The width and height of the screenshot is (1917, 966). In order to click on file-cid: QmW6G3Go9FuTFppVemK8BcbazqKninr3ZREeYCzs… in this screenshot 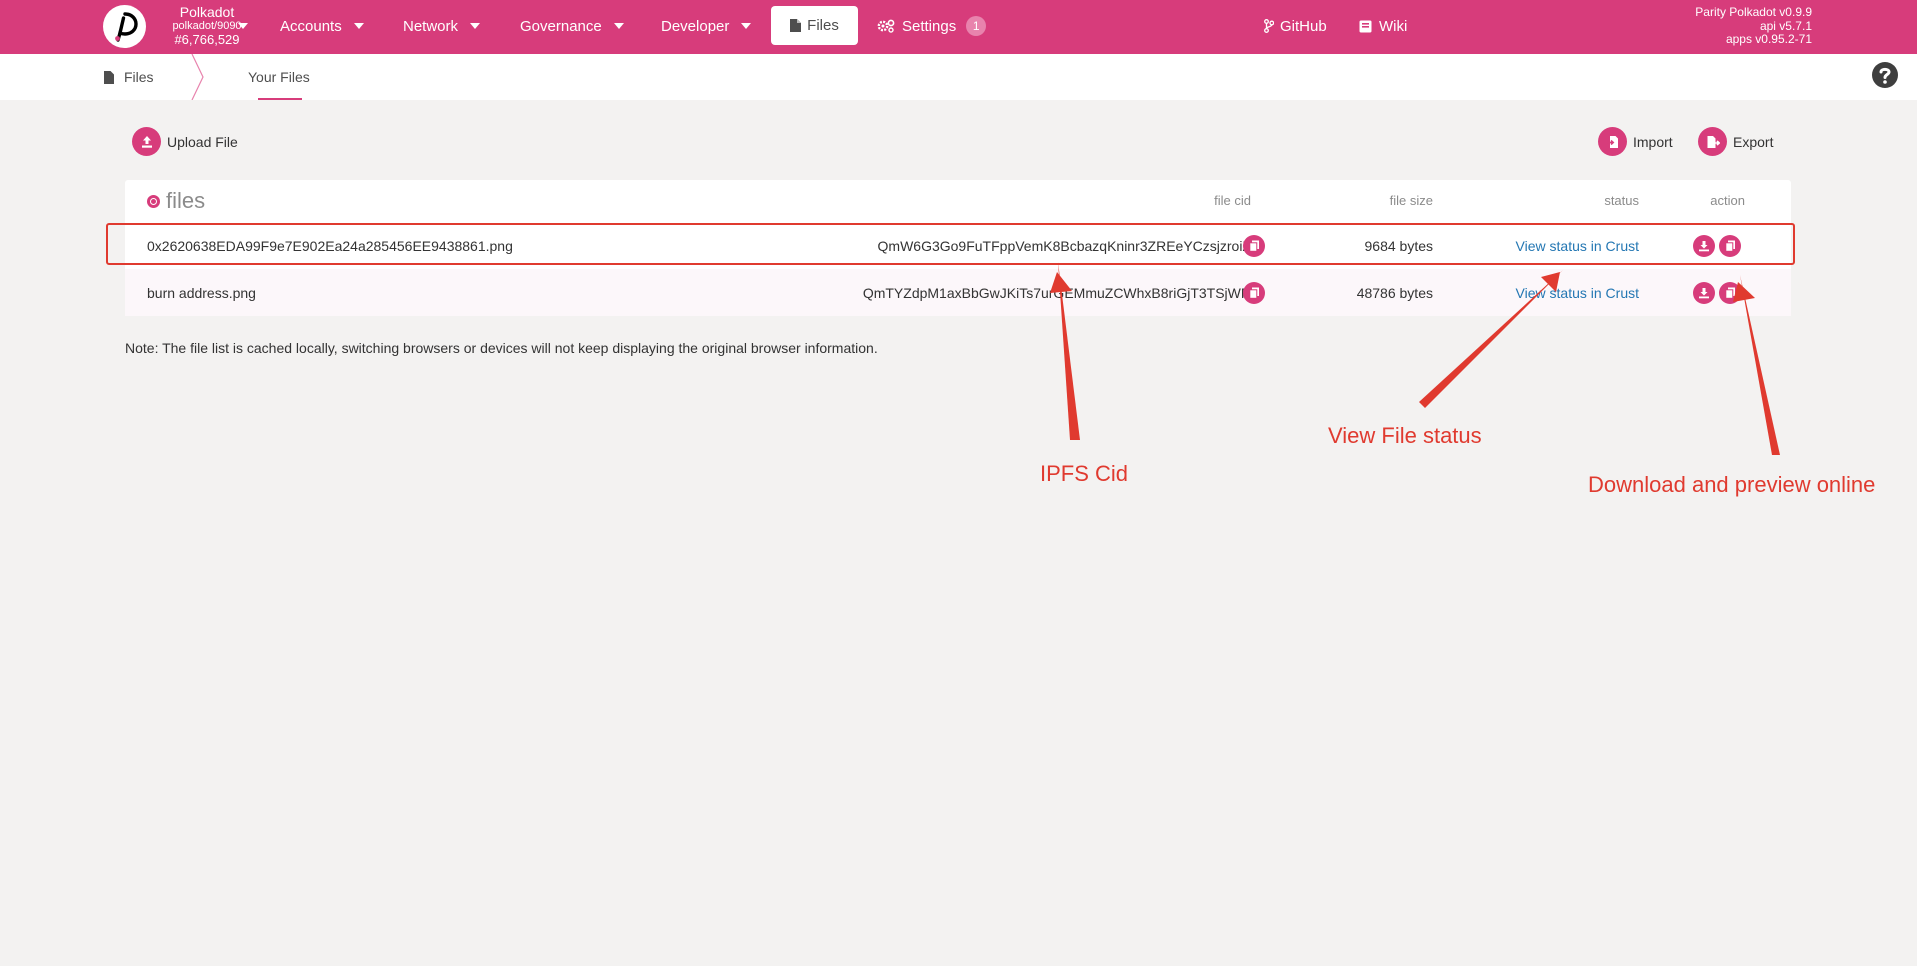, I will do `click(1064, 245)`.